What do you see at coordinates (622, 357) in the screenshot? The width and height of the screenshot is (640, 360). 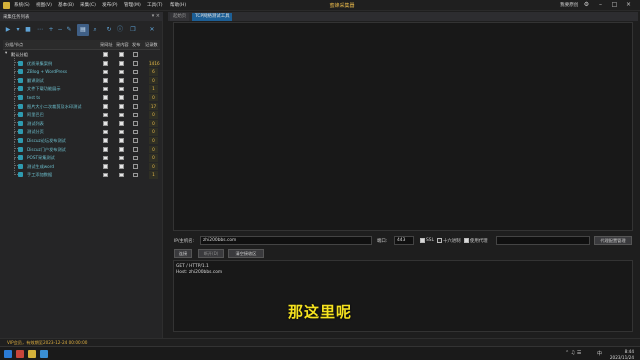 I see `clock-date: 2023/11/24` at bounding box center [622, 357].